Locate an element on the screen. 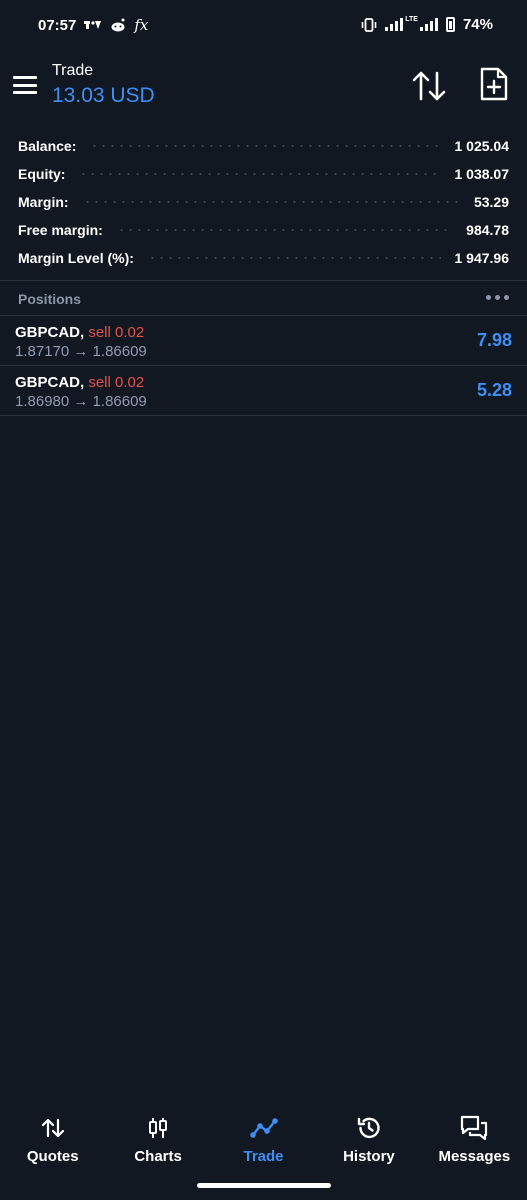  signal-icon is located at coordinates (394, 24).